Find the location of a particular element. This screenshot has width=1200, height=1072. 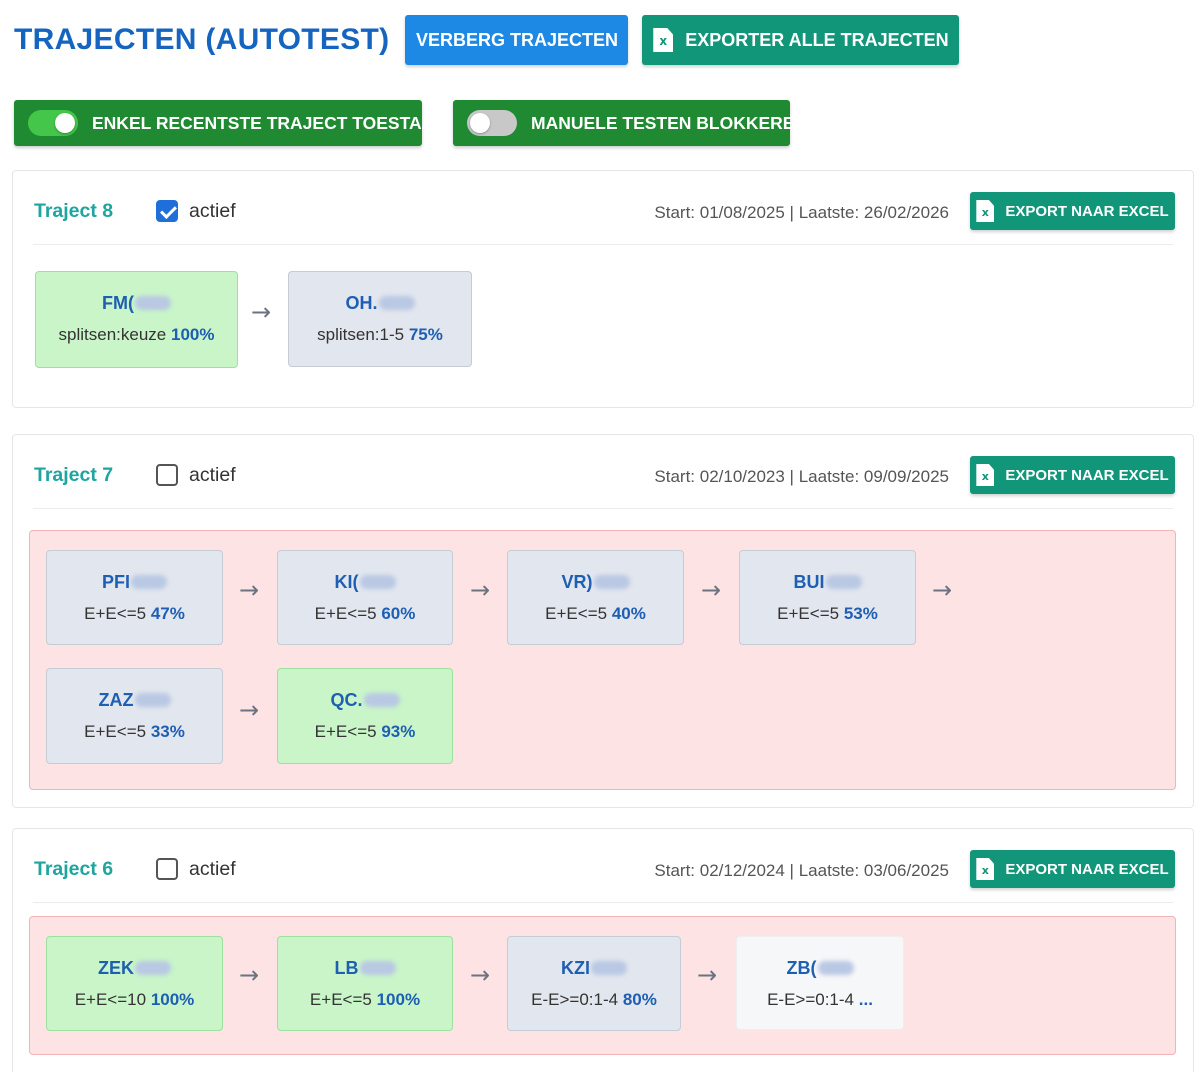

step-detail: splitsen:keuze 100% is located at coordinates (136, 334).